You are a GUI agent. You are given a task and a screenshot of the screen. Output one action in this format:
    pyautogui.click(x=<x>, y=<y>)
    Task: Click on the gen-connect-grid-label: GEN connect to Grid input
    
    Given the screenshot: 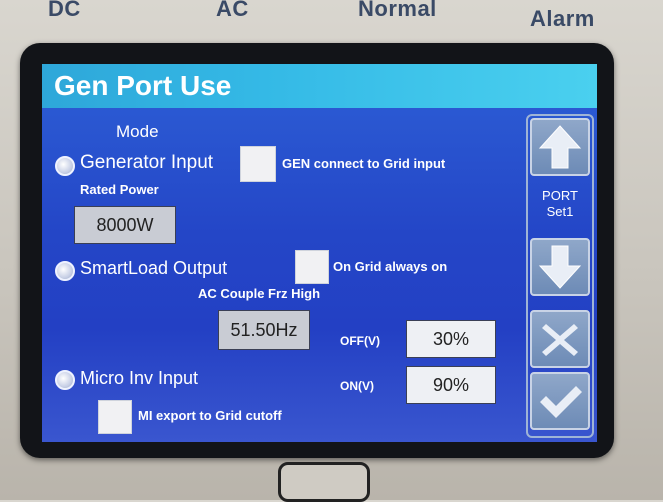 What is the action you would take?
    pyautogui.click(x=364, y=163)
    